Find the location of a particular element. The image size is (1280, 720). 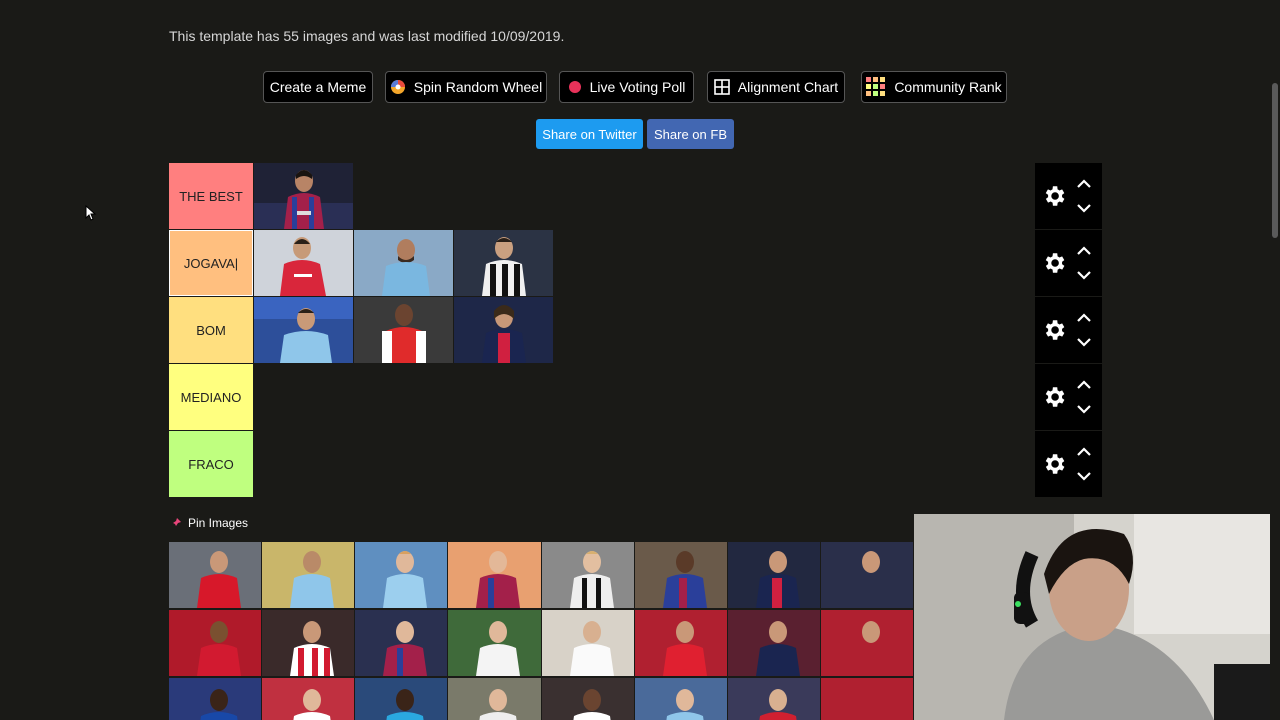

tier-row: BOM is located at coordinates (635, 330).